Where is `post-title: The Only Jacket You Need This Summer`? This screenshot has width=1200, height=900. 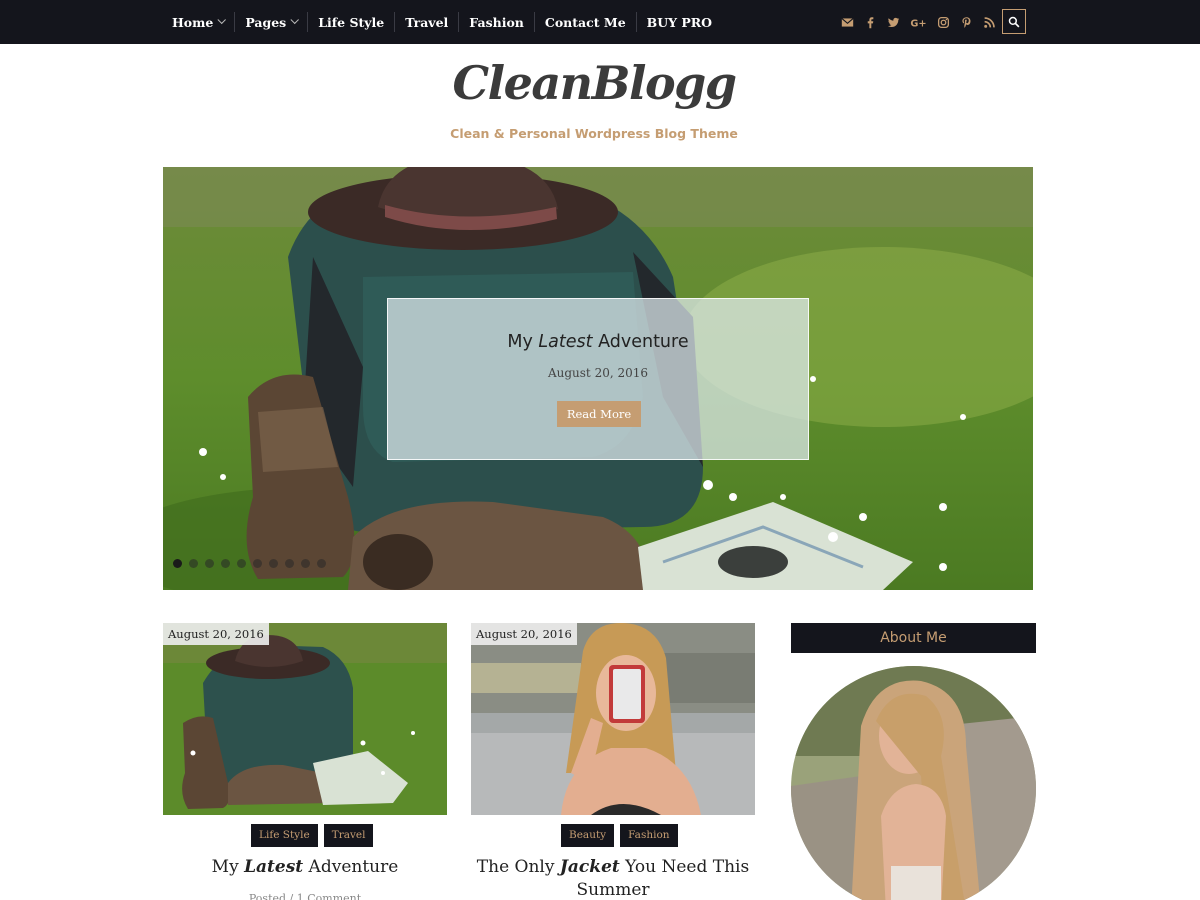
post-title: The Only Jacket You Need This Summer is located at coordinates (613, 878).